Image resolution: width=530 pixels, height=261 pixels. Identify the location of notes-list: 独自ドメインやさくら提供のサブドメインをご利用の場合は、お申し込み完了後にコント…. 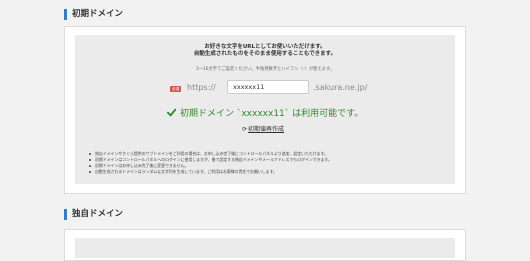
(269, 163).